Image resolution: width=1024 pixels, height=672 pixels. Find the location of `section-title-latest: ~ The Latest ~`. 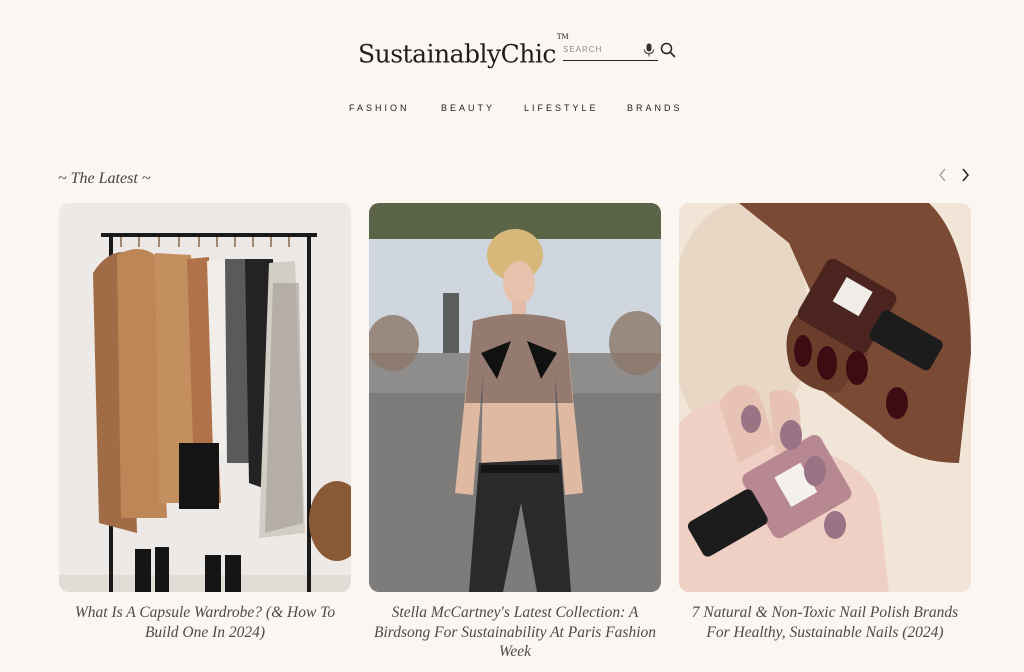

section-title-latest: ~ The Latest ~ is located at coordinates (104, 178).